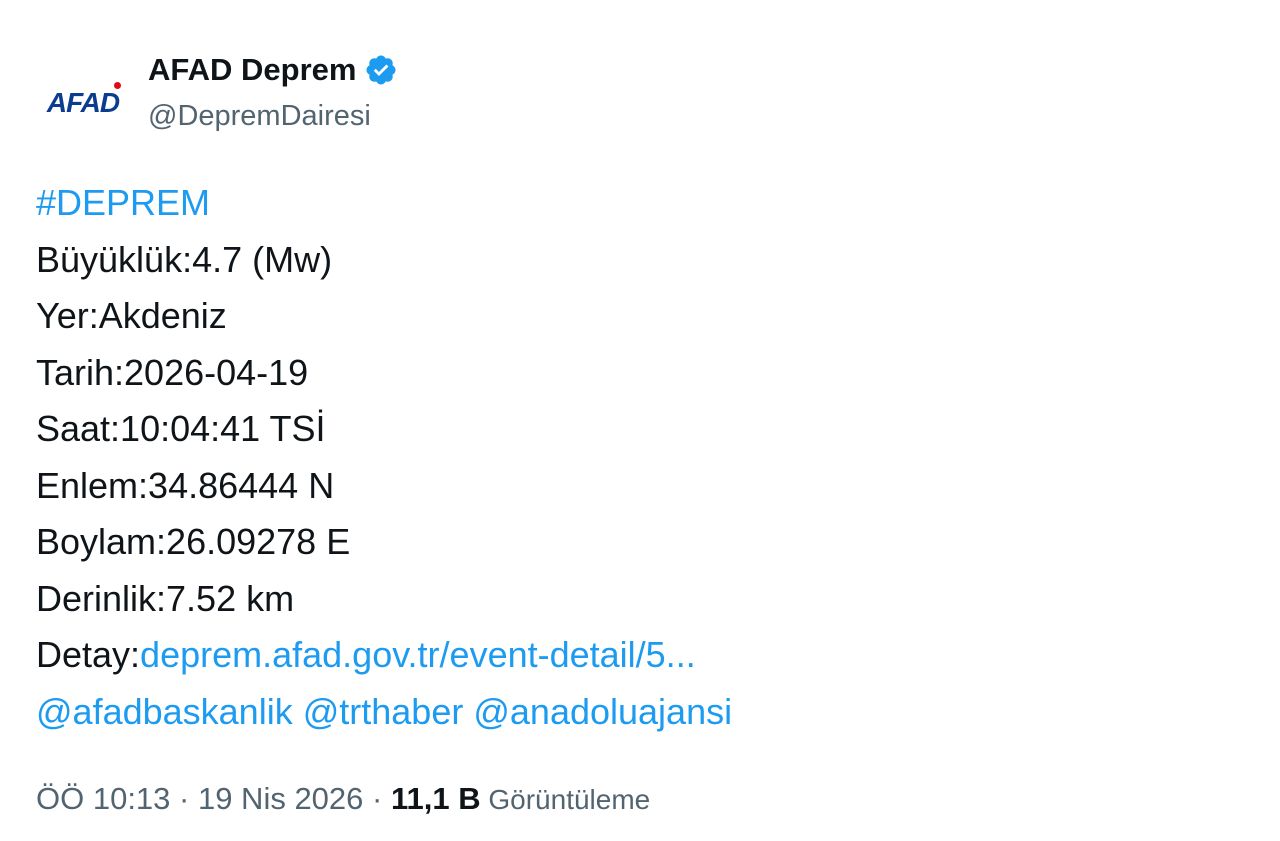 The height and width of the screenshot is (841, 1280). What do you see at coordinates (172, 372) in the screenshot?
I see `date-line: Tarih:2026-04-19` at bounding box center [172, 372].